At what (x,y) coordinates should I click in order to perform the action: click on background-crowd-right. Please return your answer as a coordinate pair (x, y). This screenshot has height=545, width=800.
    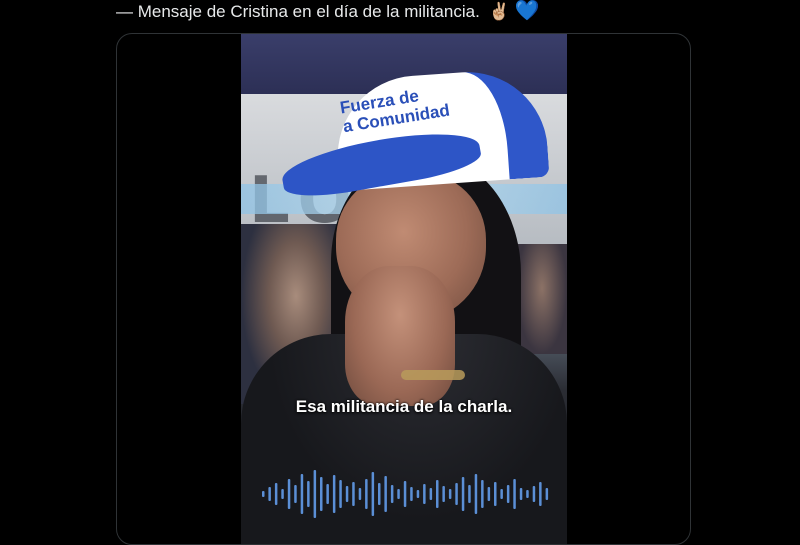
    Looking at the image, I should click on (542, 299).